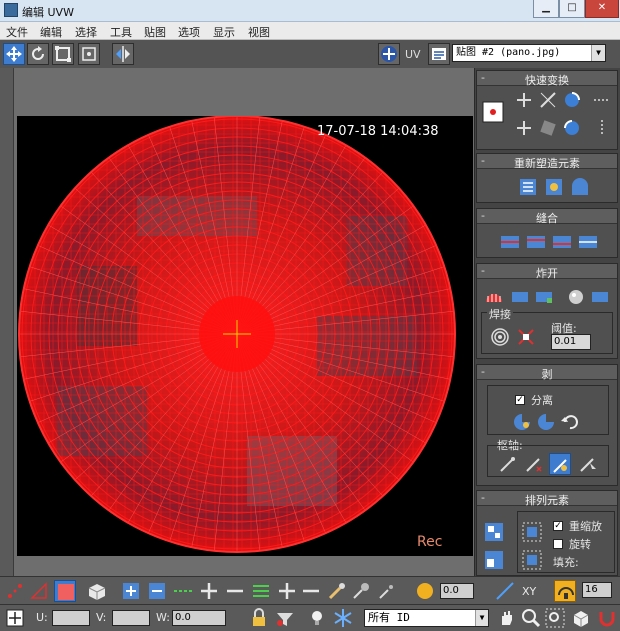  I want to click on menu-options: 选项, so click(189, 32).